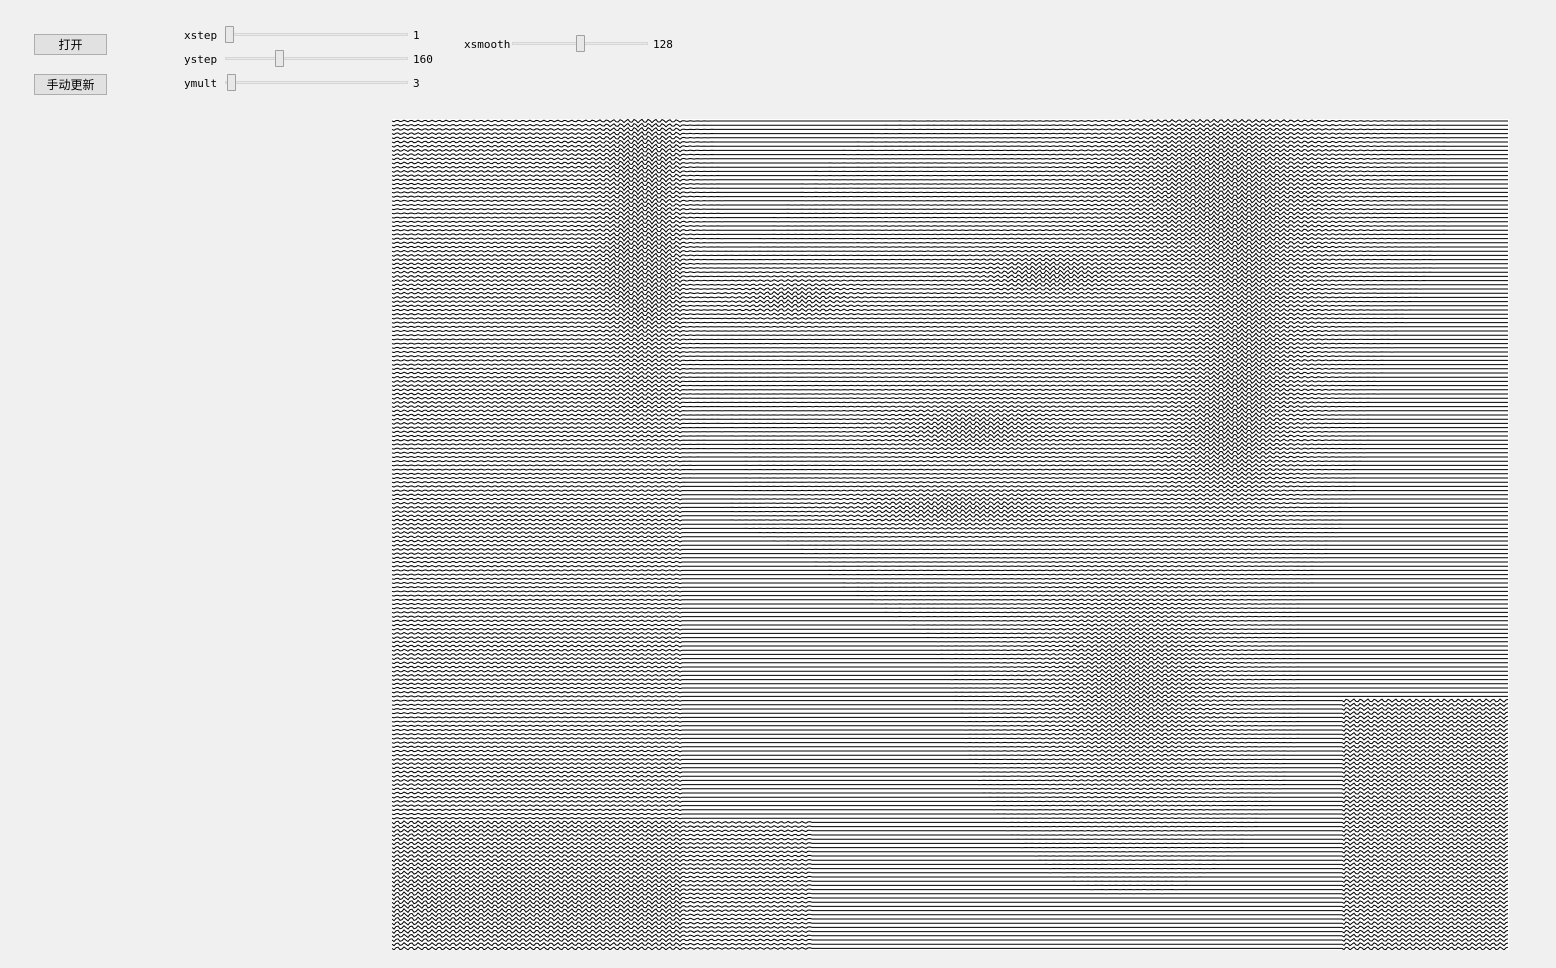 The image size is (1556, 968). What do you see at coordinates (487, 44) in the screenshot?
I see `xsmooth-label: xsmooth` at bounding box center [487, 44].